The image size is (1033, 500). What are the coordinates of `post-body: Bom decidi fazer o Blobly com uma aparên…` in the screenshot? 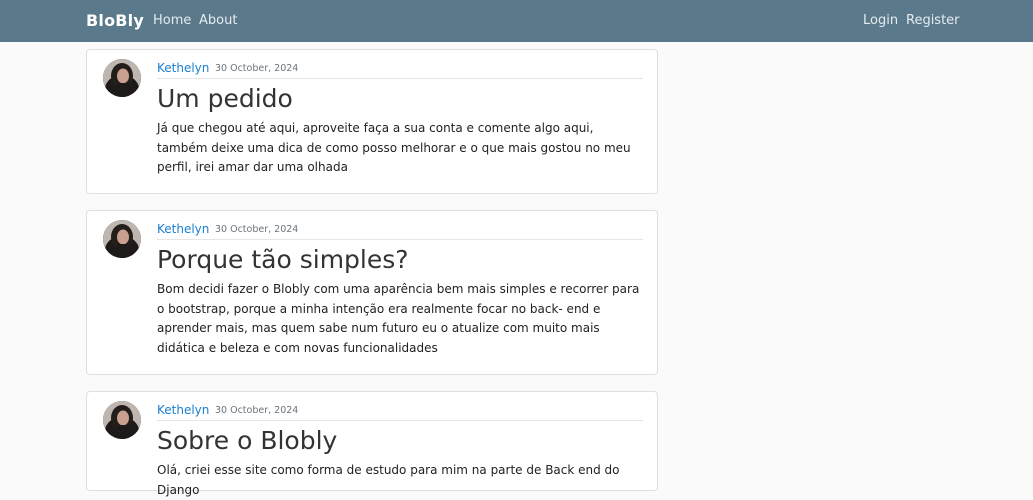 It's located at (398, 318).